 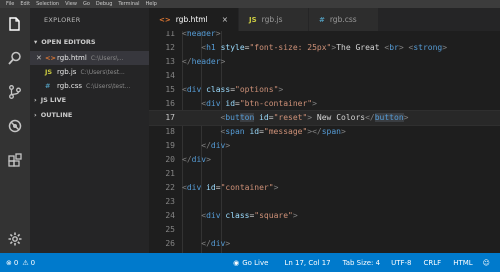 What do you see at coordinates (15, 24) in the screenshot?
I see `files-icon` at bounding box center [15, 24].